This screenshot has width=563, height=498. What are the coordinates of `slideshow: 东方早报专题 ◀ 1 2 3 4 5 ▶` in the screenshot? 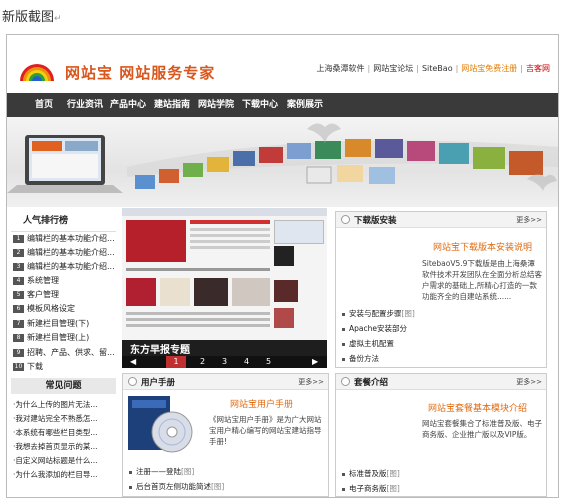 It's located at (224, 288).